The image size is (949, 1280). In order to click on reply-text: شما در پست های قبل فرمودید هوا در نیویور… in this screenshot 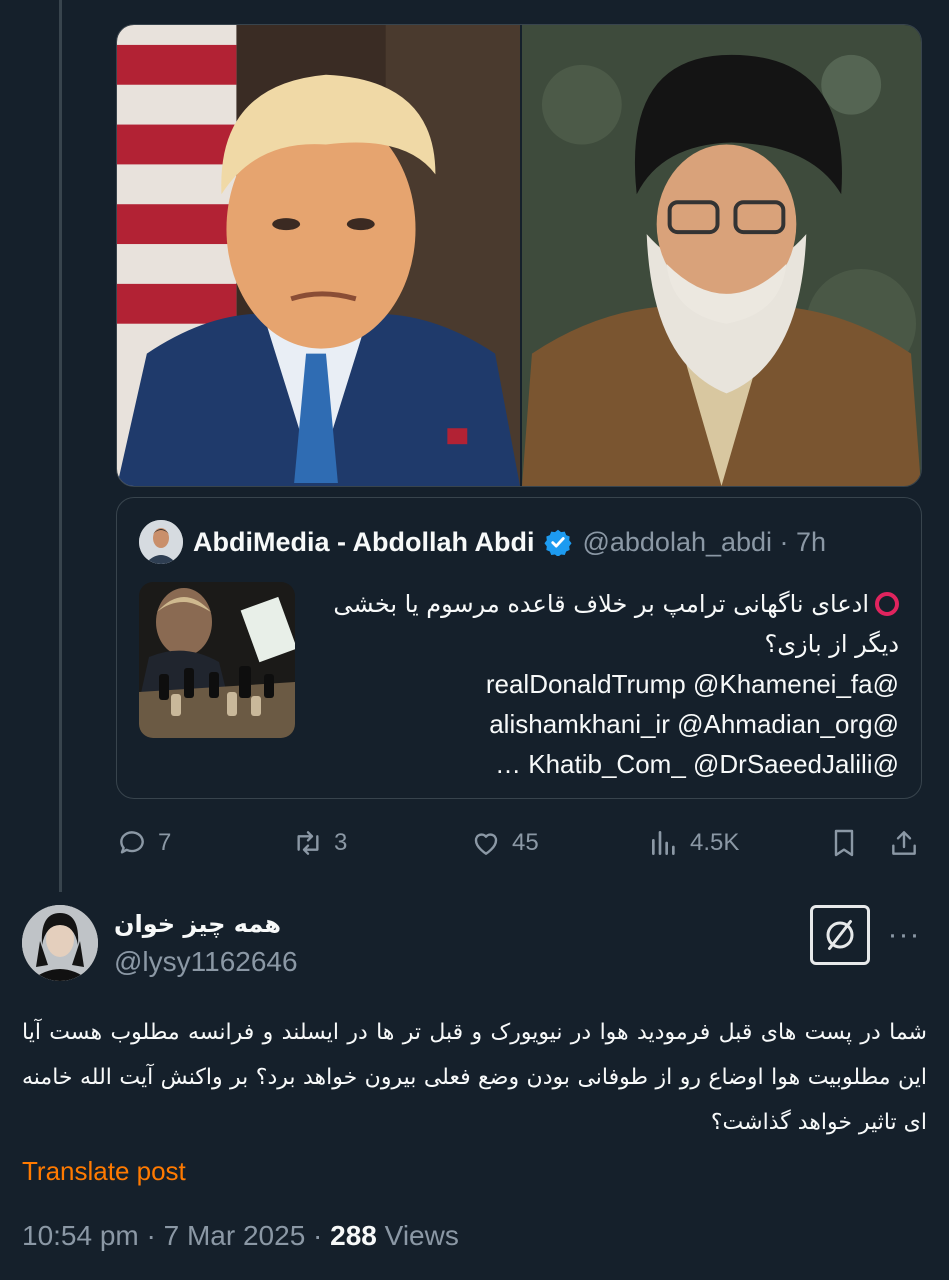, I will do `click(474, 1077)`.